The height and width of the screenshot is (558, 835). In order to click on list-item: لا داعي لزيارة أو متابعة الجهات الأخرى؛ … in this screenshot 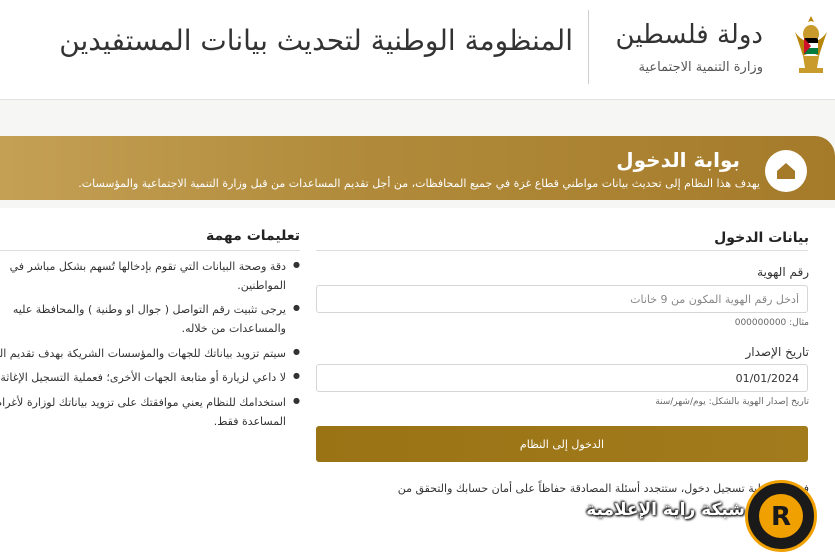, I will do `click(150, 378)`.